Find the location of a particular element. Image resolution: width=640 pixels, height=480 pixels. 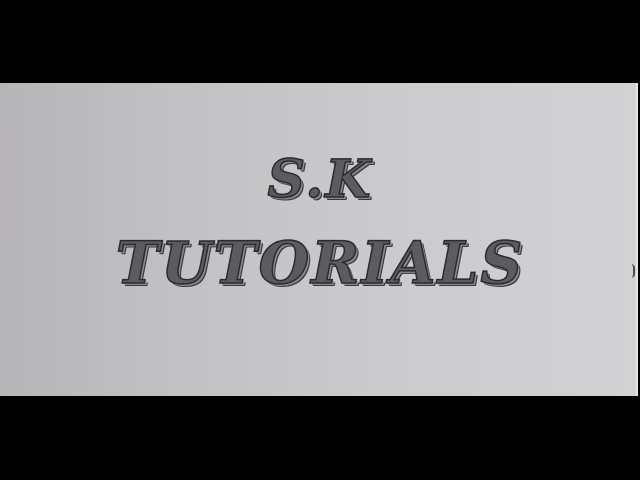

edge-mark is located at coordinates (633, 271).